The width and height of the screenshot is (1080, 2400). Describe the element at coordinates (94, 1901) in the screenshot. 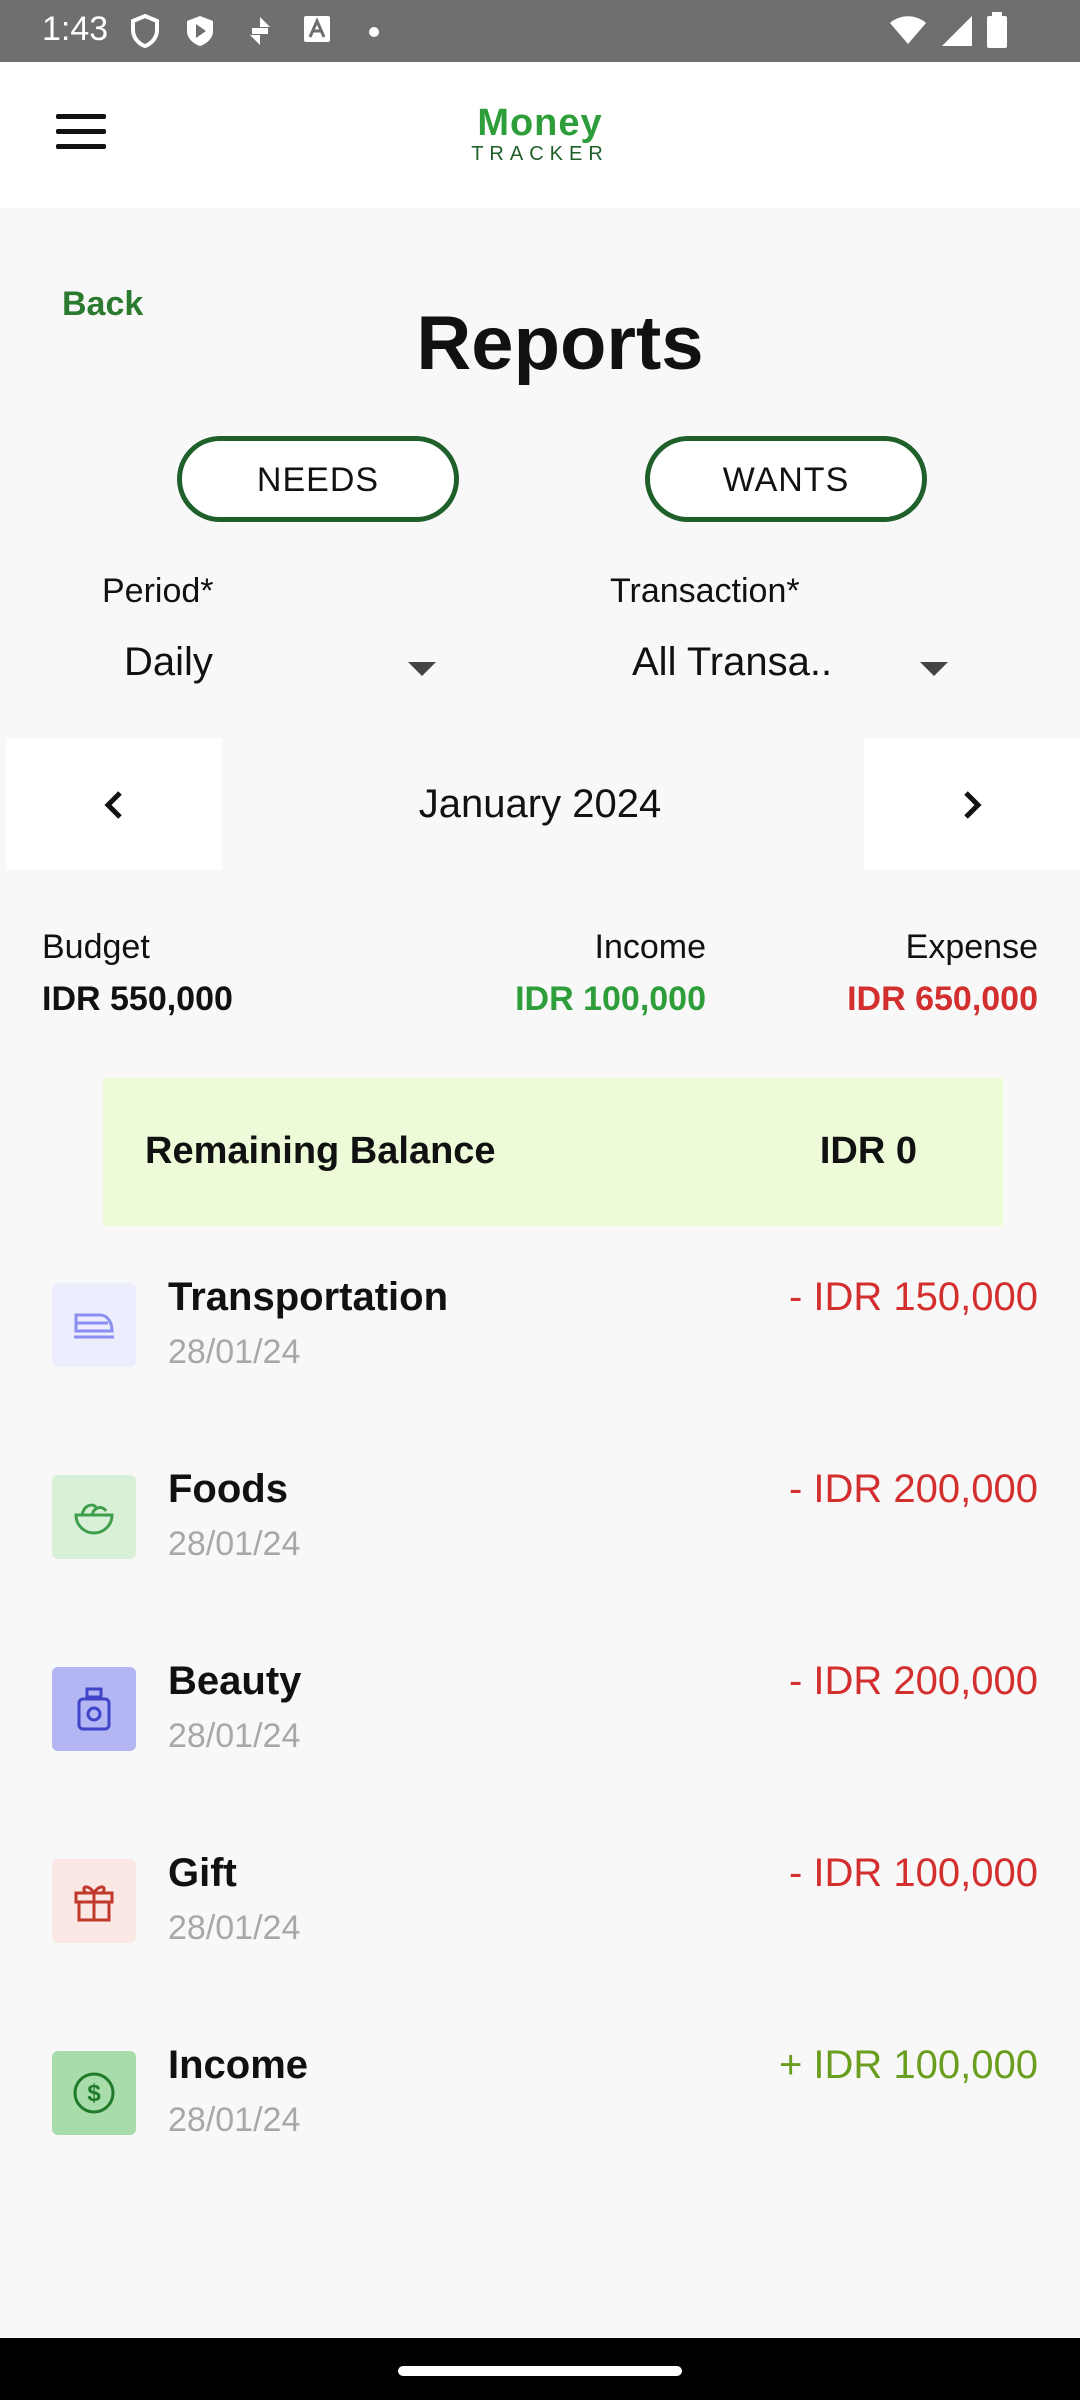

I see `gift-icon` at that location.